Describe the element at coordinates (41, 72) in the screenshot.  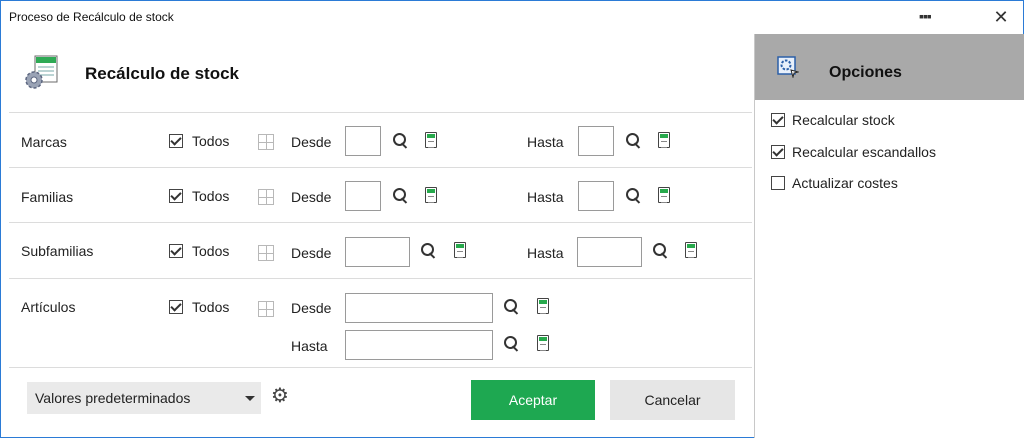
I see `gear-sheet-icon` at that location.